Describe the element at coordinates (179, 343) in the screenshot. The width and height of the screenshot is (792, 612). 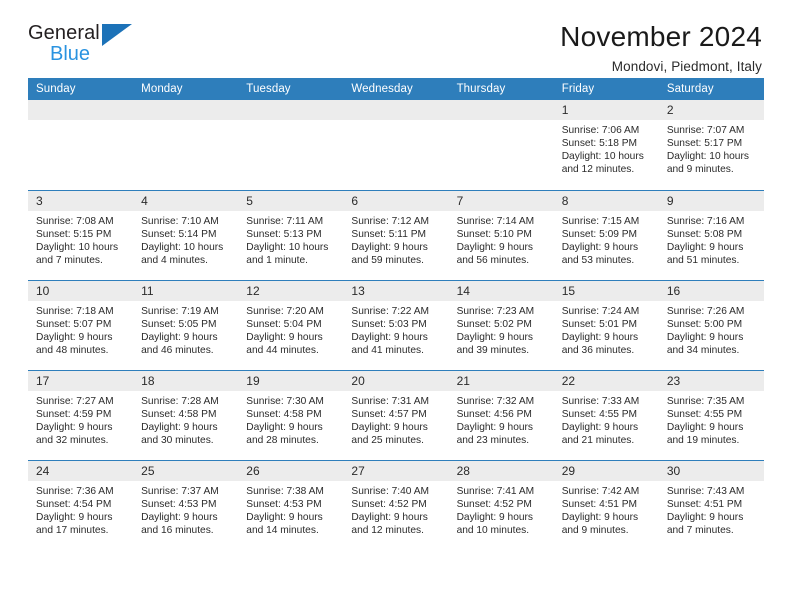
I see `daylight-text: Daylight: 9 hours and 46 minutes.` at that location.